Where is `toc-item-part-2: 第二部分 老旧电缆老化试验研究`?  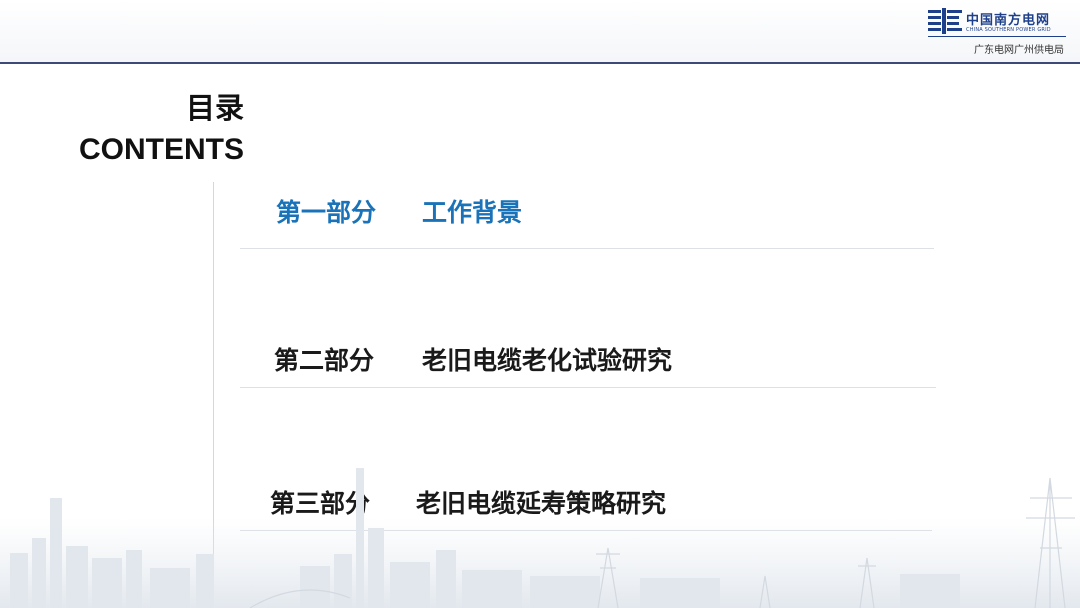 toc-item-part-2: 第二部分 老旧电缆老化试验研究 is located at coordinates (588, 361).